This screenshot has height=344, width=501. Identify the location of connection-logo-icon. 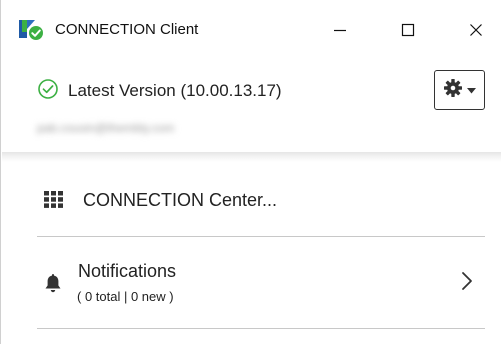
(31, 30).